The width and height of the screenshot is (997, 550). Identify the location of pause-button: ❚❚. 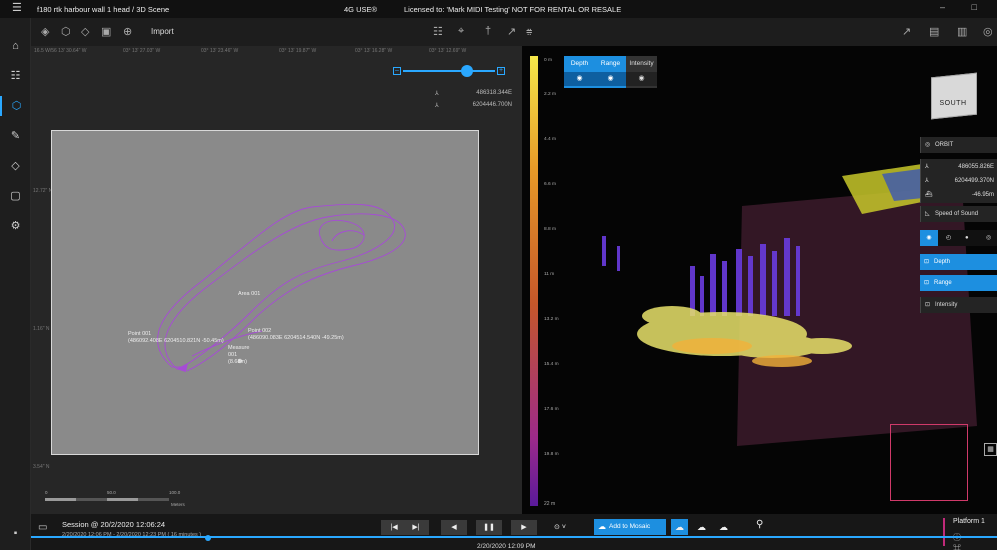
(489, 527).